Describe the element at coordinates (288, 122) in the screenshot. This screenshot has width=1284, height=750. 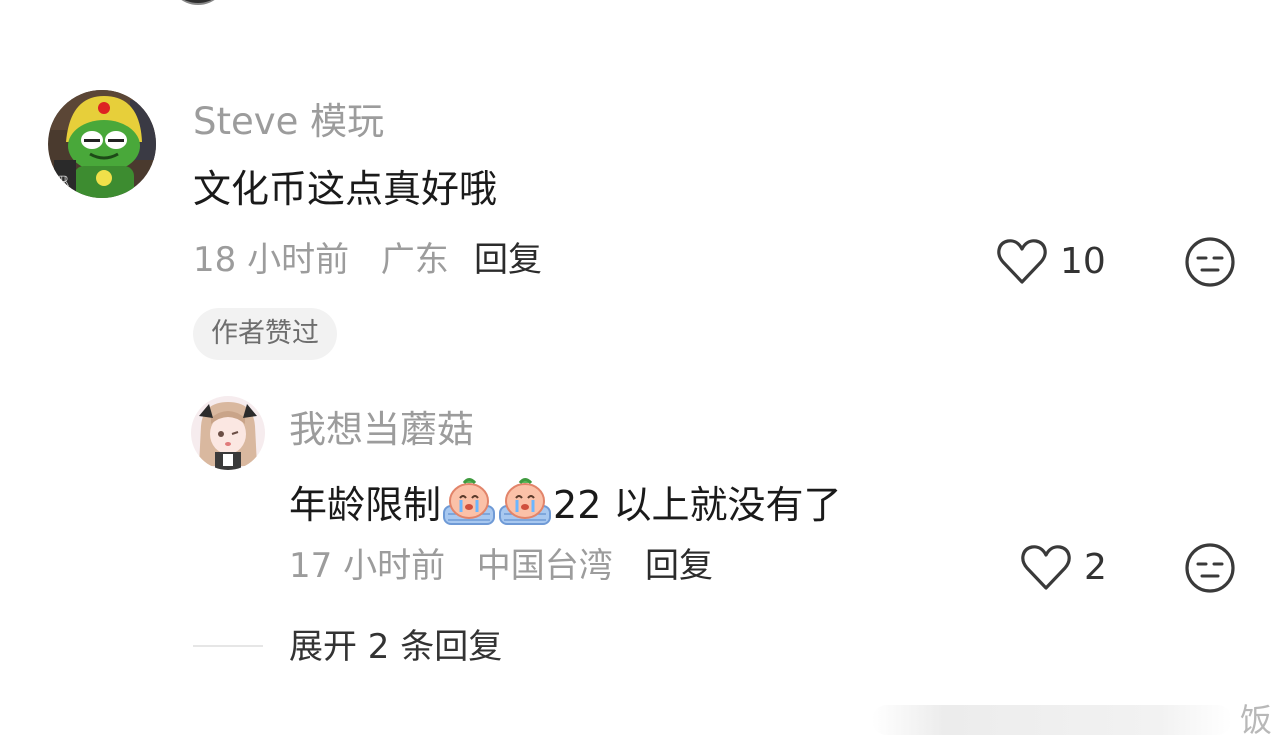
I see `comment-username: Steve 模玩` at that location.